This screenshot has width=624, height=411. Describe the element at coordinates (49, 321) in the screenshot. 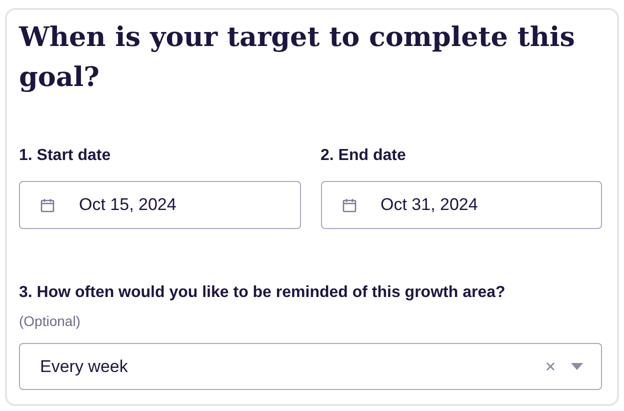

I see `optional-hint: (Optional)` at that location.